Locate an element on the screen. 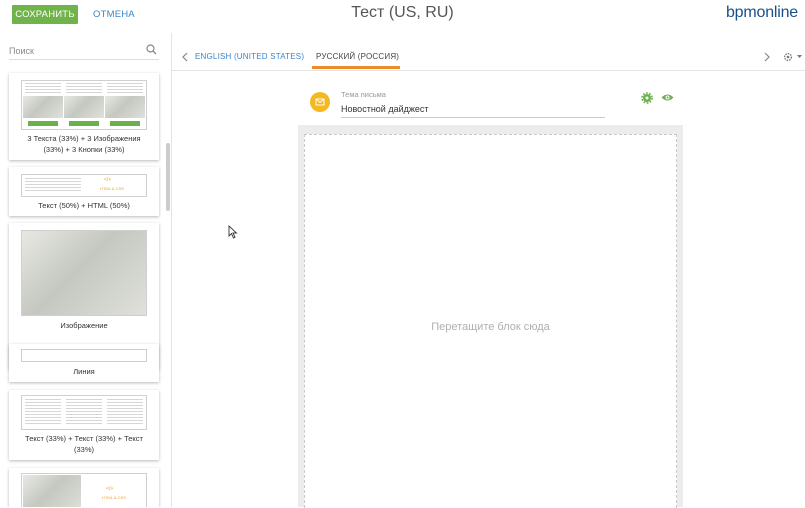 Image resolution: width=805 pixels, height=508 pixels. chevron-left-icon is located at coordinates (185, 57).